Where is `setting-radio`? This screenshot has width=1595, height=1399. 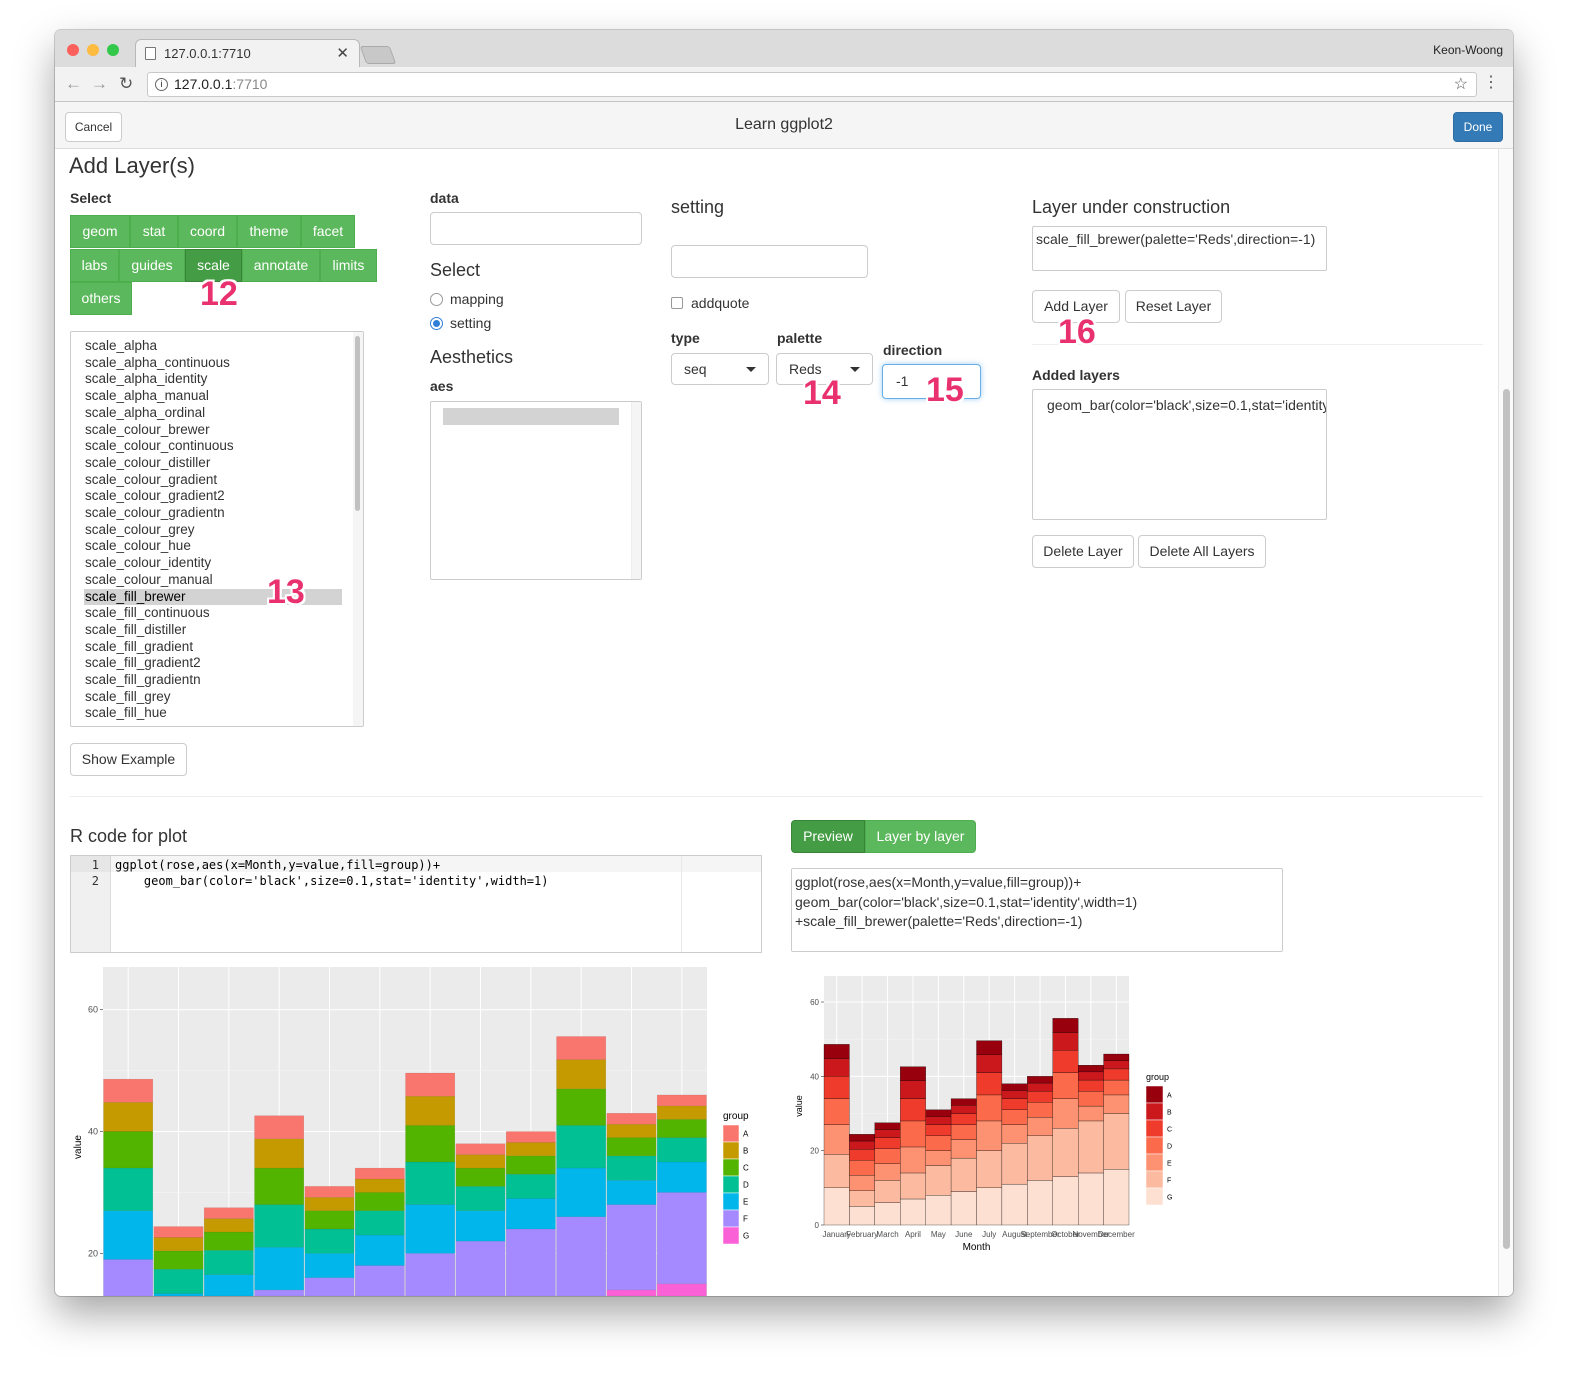 setting-radio is located at coordinates (436, 323).